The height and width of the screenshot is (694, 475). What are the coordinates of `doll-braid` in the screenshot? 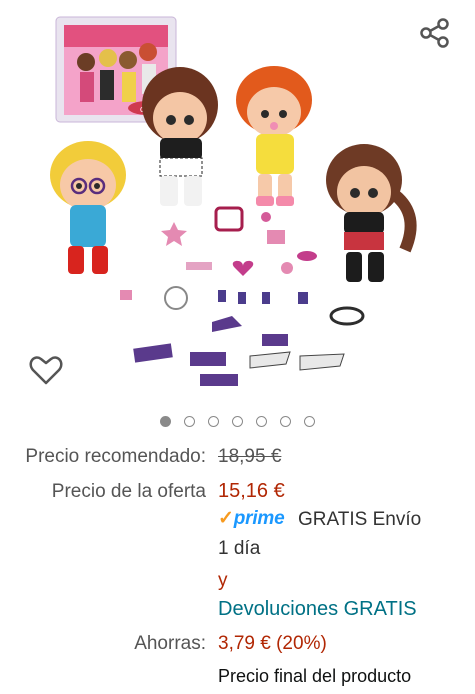 It's located at (371, 213).